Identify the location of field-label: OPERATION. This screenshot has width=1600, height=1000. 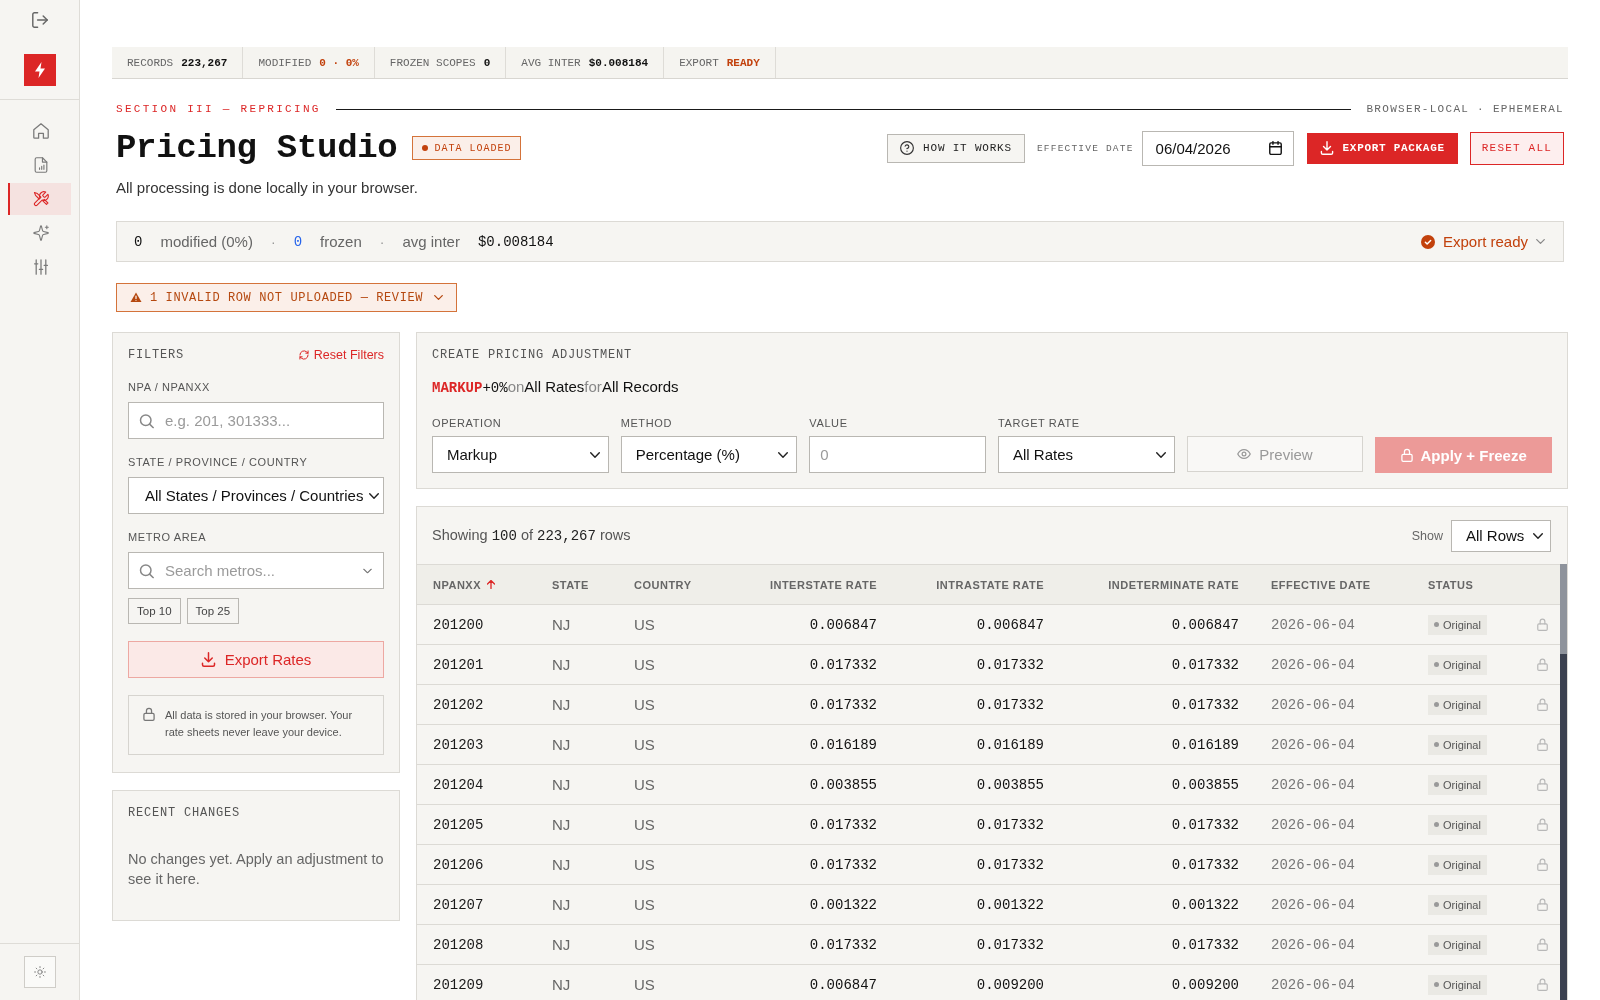
(467, 423).